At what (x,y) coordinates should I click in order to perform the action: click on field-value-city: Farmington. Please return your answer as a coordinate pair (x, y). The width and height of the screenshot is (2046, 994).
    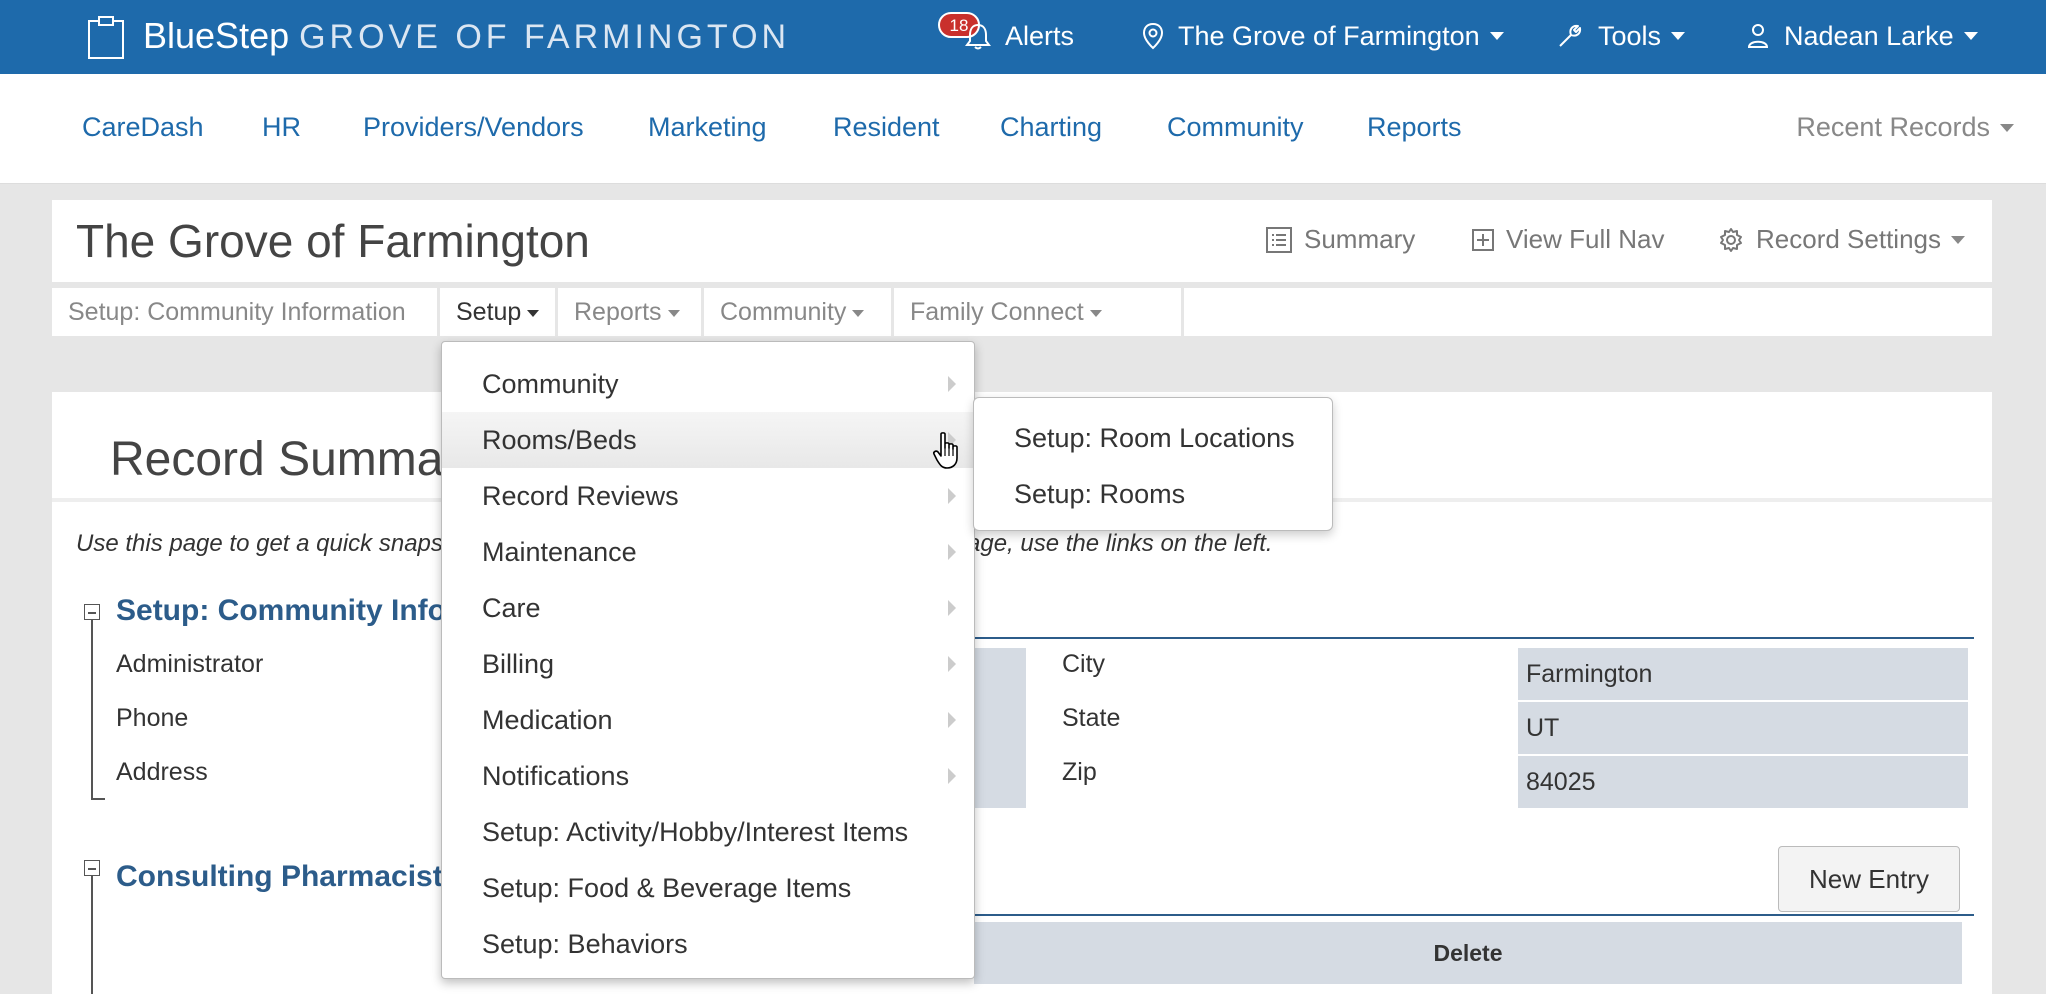
    Looking at the image, I should click on (1743, 675).